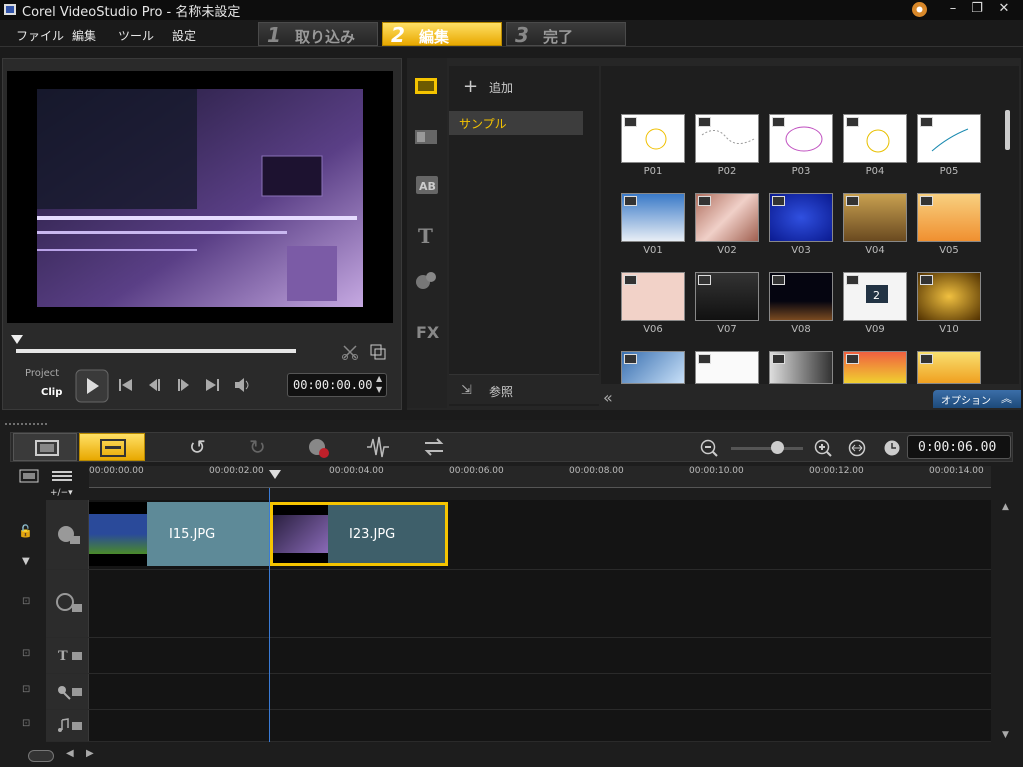 The height and width of the screenshot is (767, 1023). What do you see at coordinates (318, 34) in the screenshot?
I see `step-tab-capture: 1 取り込み` at bounding box center [318, 34].